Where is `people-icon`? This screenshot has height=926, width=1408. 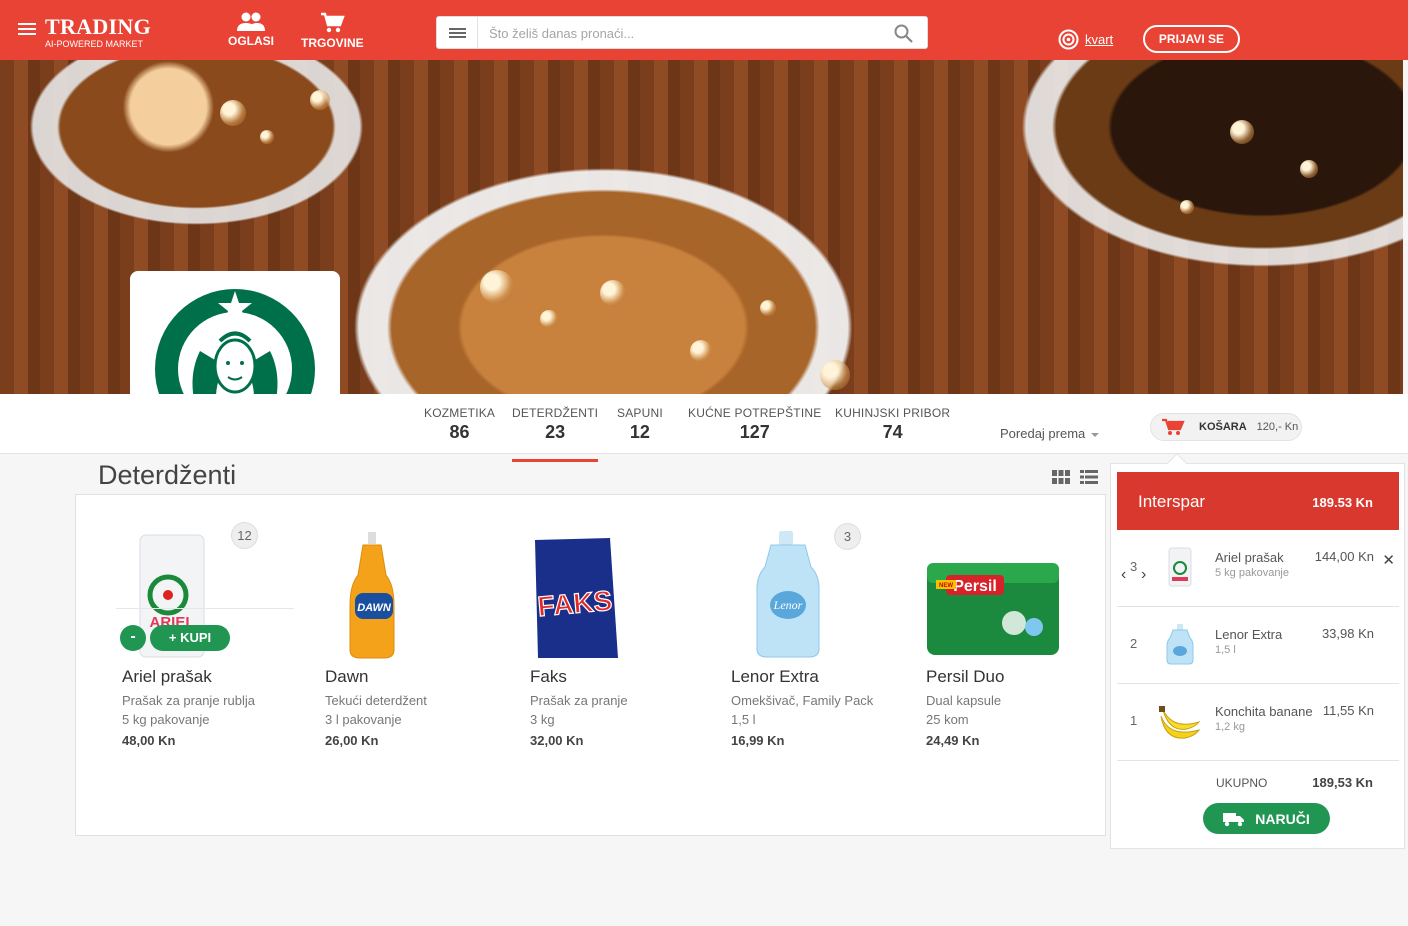 people-icon is located at coordinates (251, 21).